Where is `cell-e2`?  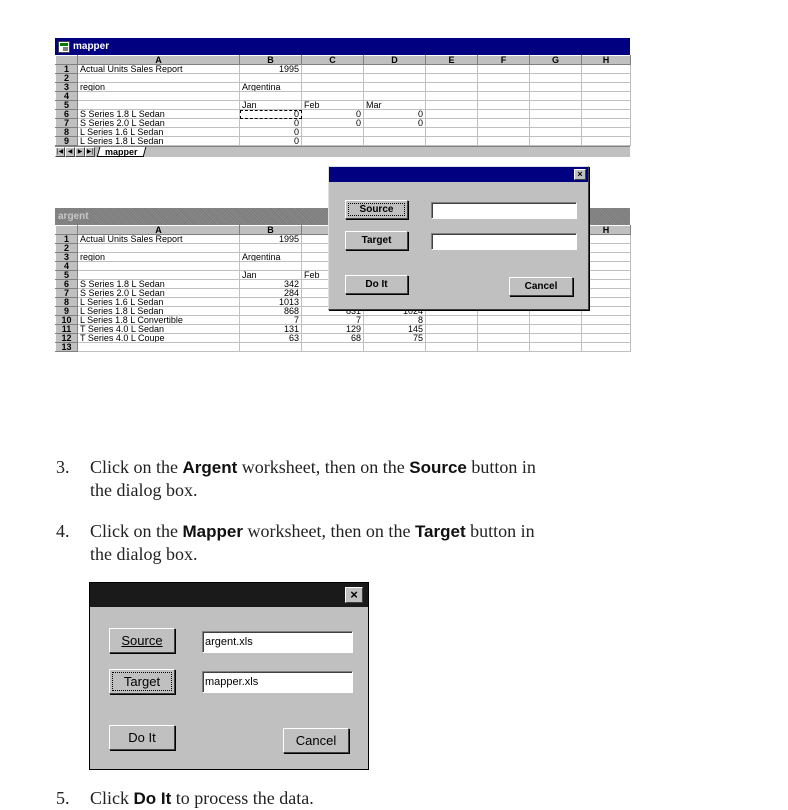 cell-e2 is located at coordinates (451, 78).